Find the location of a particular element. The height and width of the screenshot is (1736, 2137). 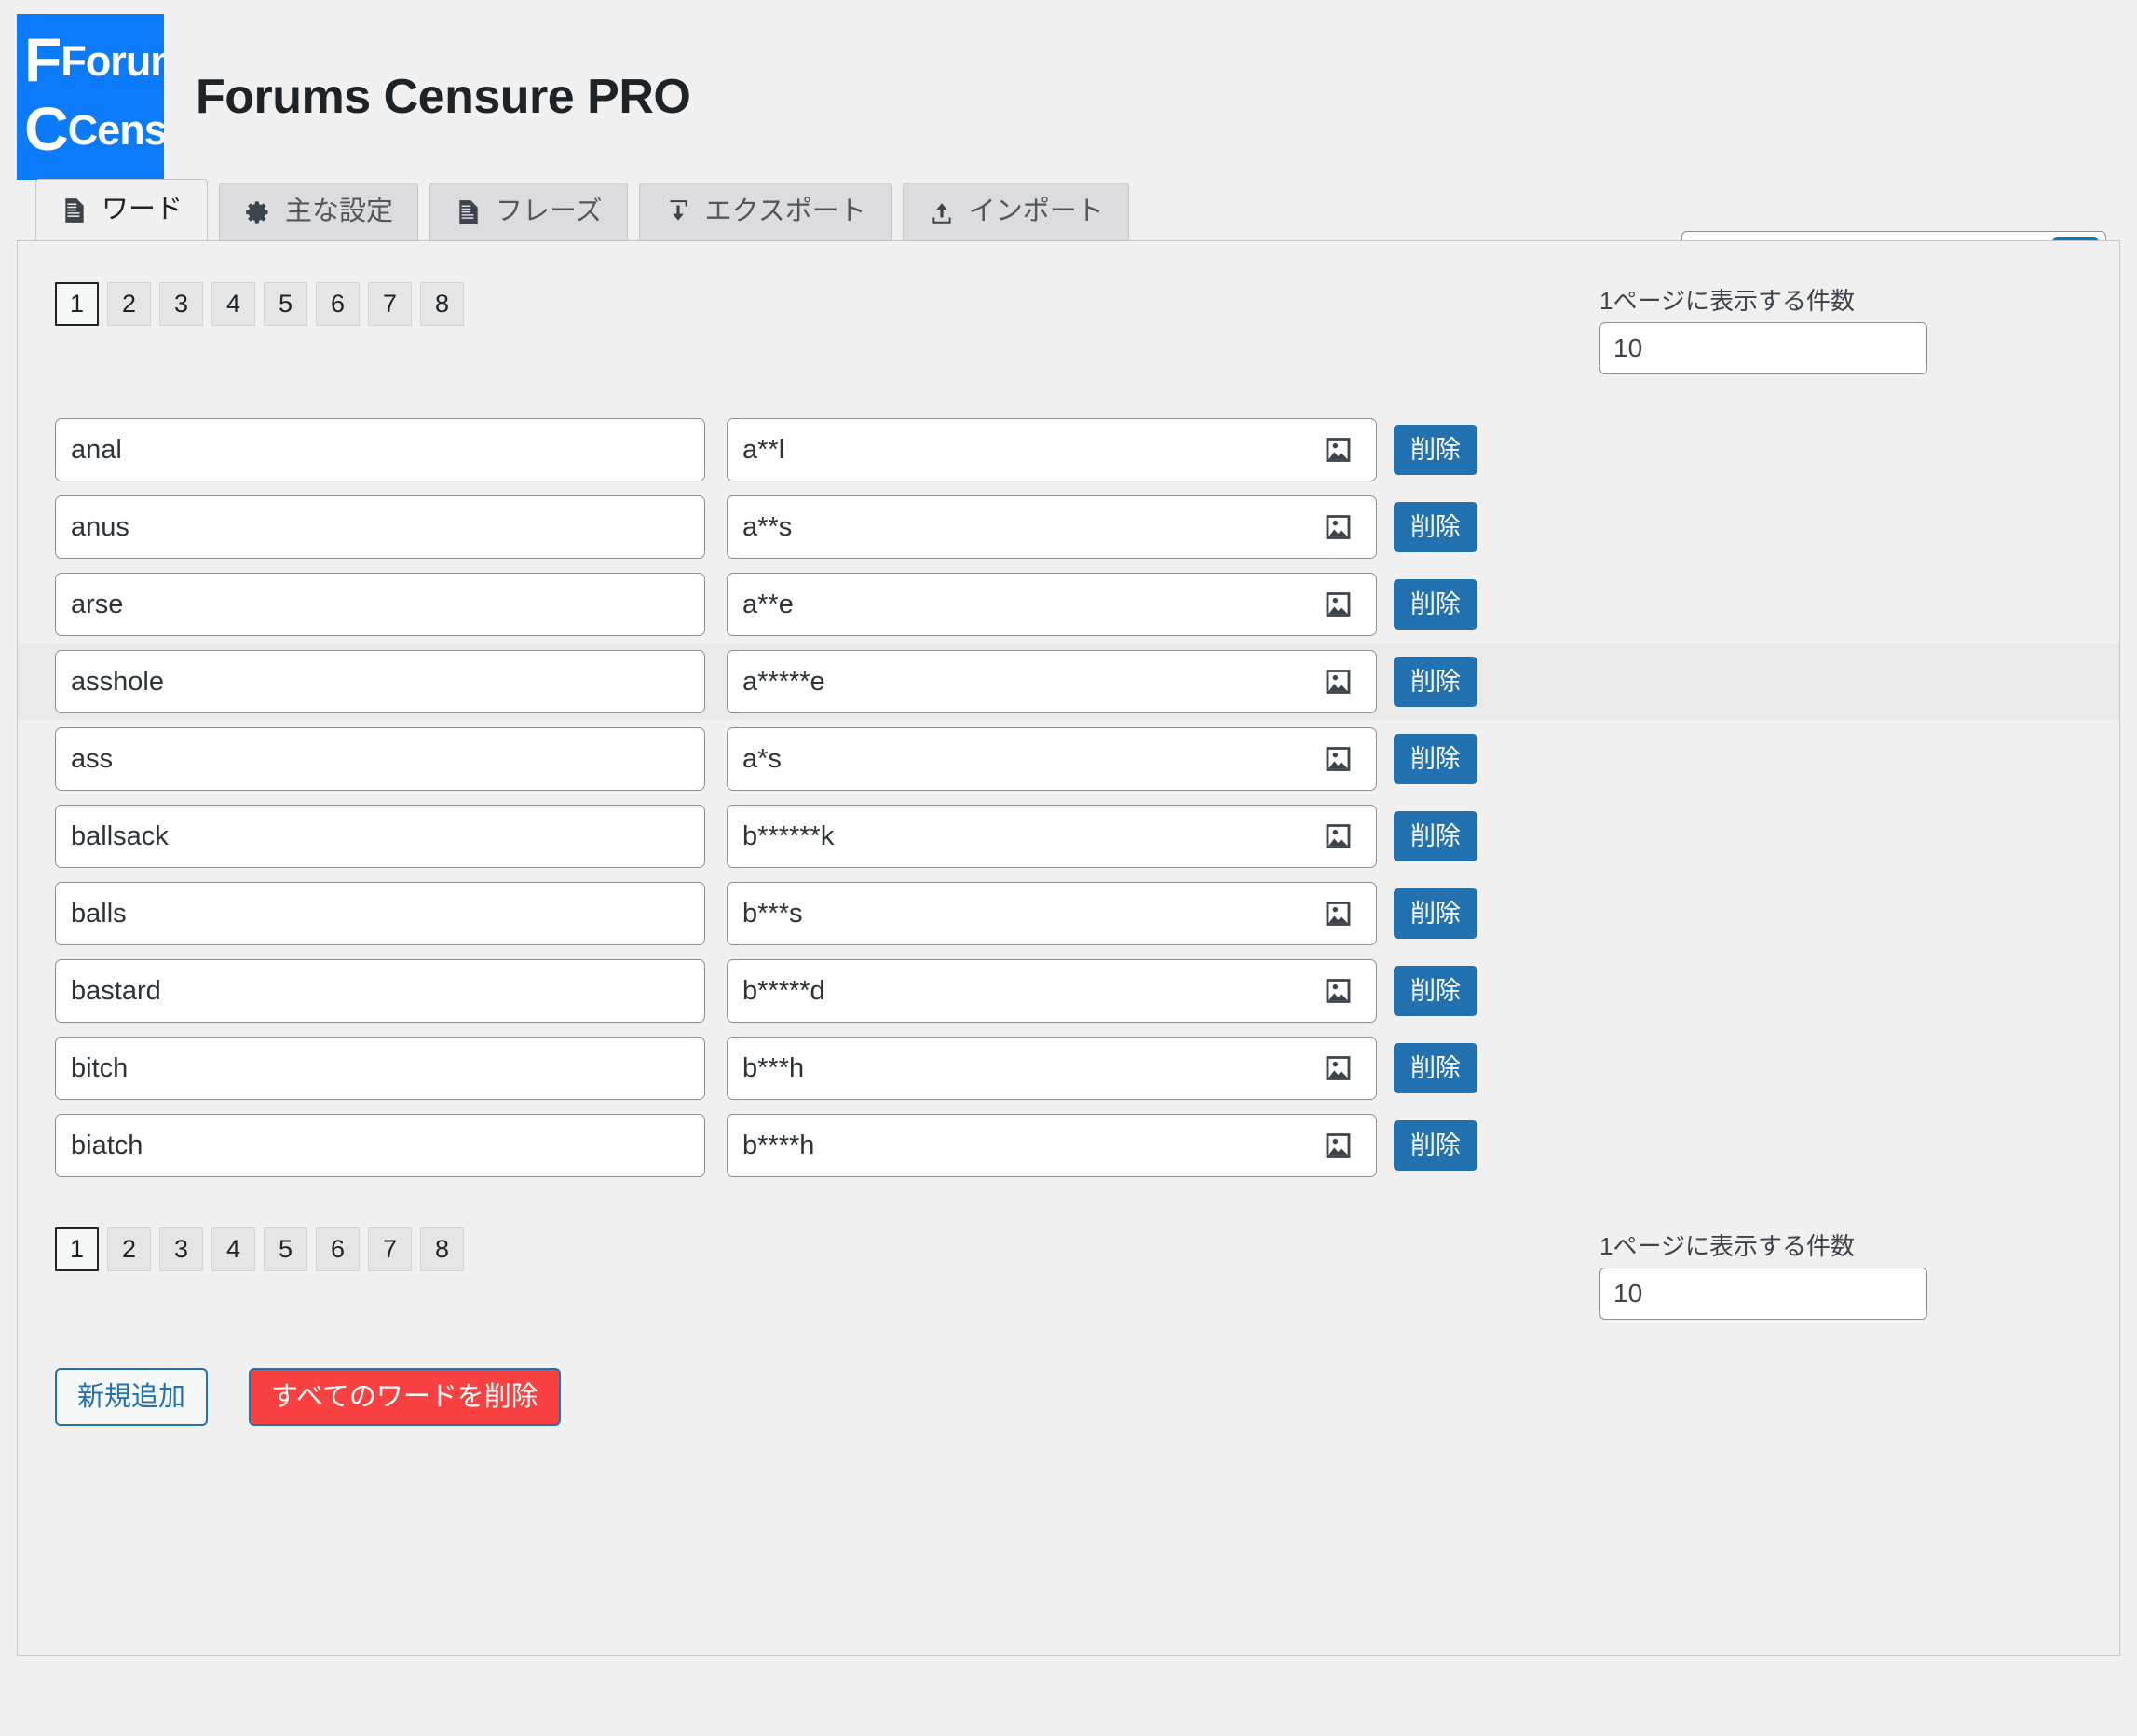

page-button-bottom-8: 8 is located at coordinates (442, 1249).